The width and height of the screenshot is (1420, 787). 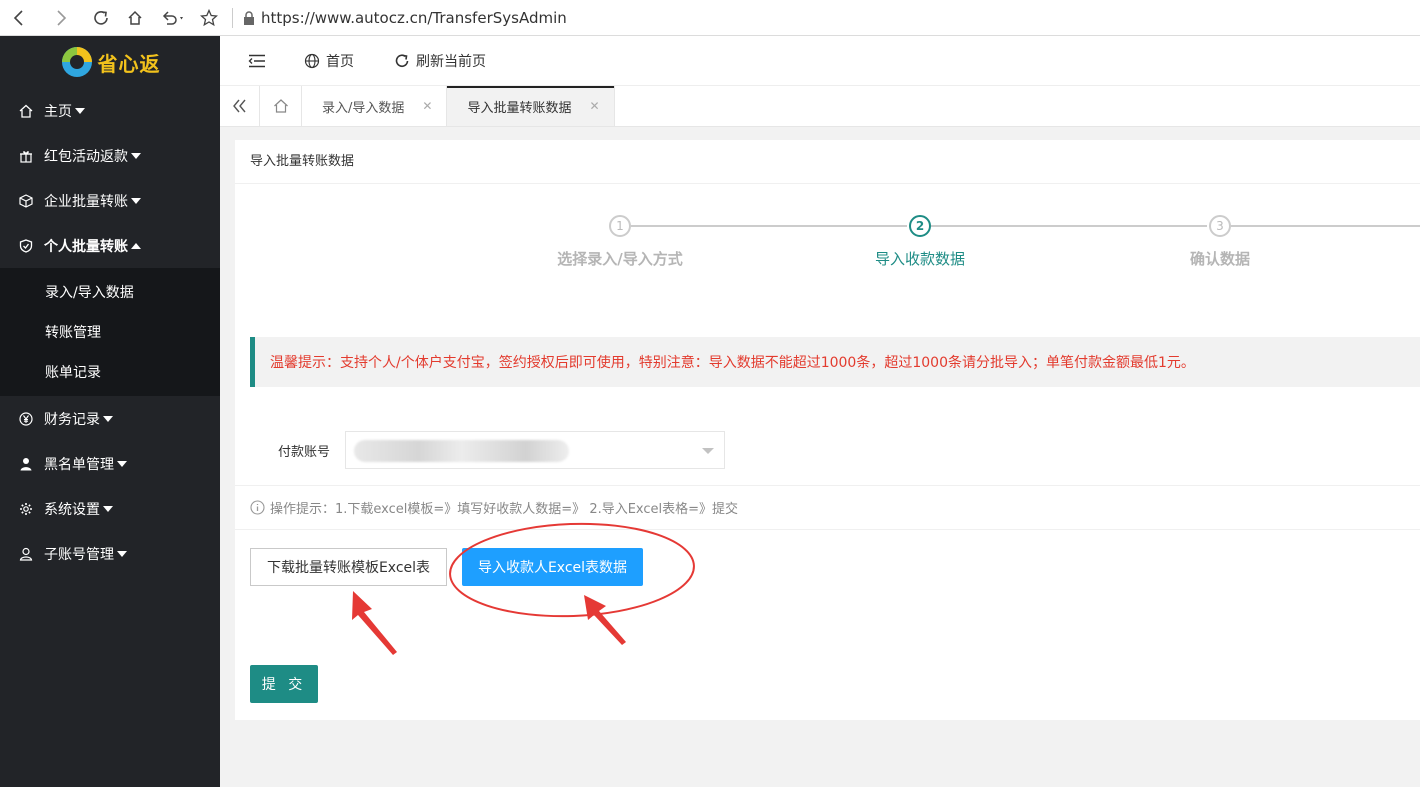 I want to click on tab-import-data: 录入/导入数据 ✕, so click(x=375, y=106).